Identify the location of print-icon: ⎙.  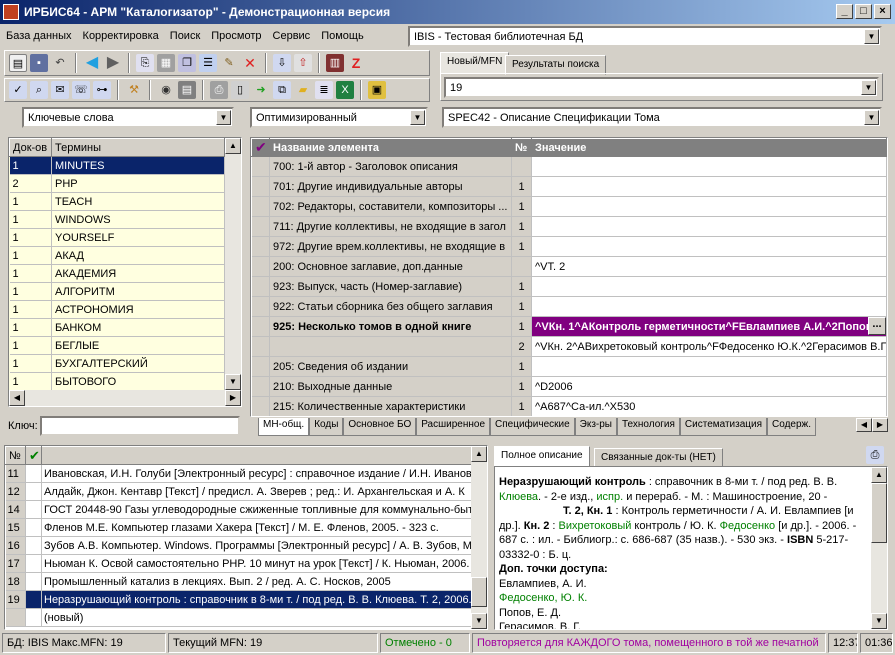
(219, 90).